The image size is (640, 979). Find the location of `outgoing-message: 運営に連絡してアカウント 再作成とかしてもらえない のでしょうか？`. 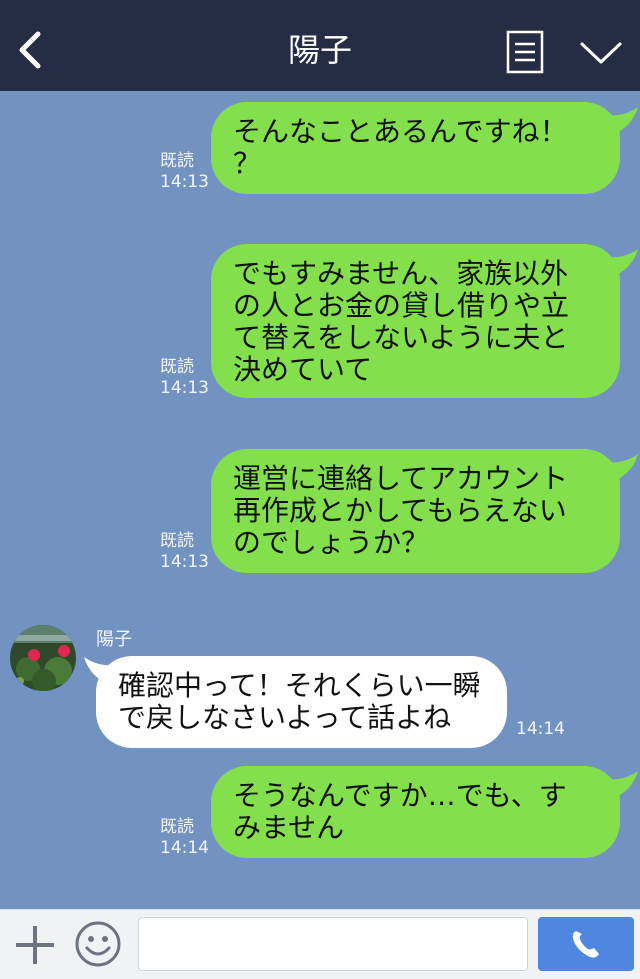

outgoing-message: 運営に連絡してアカウント 再作成とかしてもらえない のでしょうか？ is located at coordinates (415, 511).